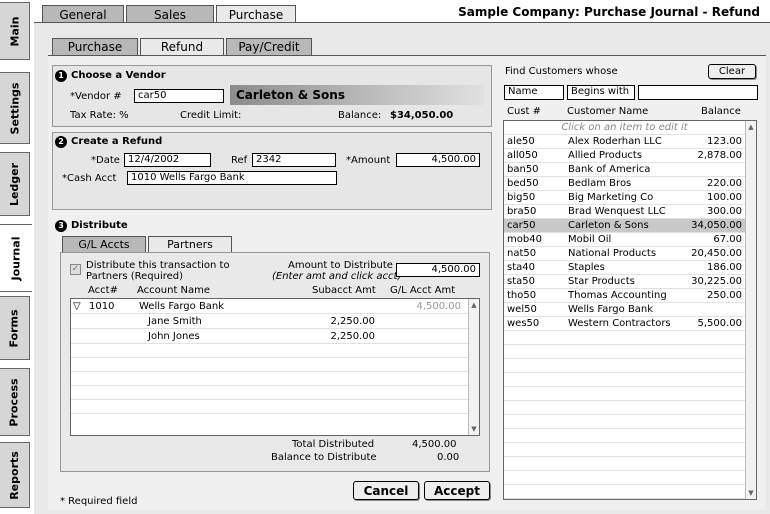  I want to click on list-item: sta40 Staples 186.00, so click(630, 268).